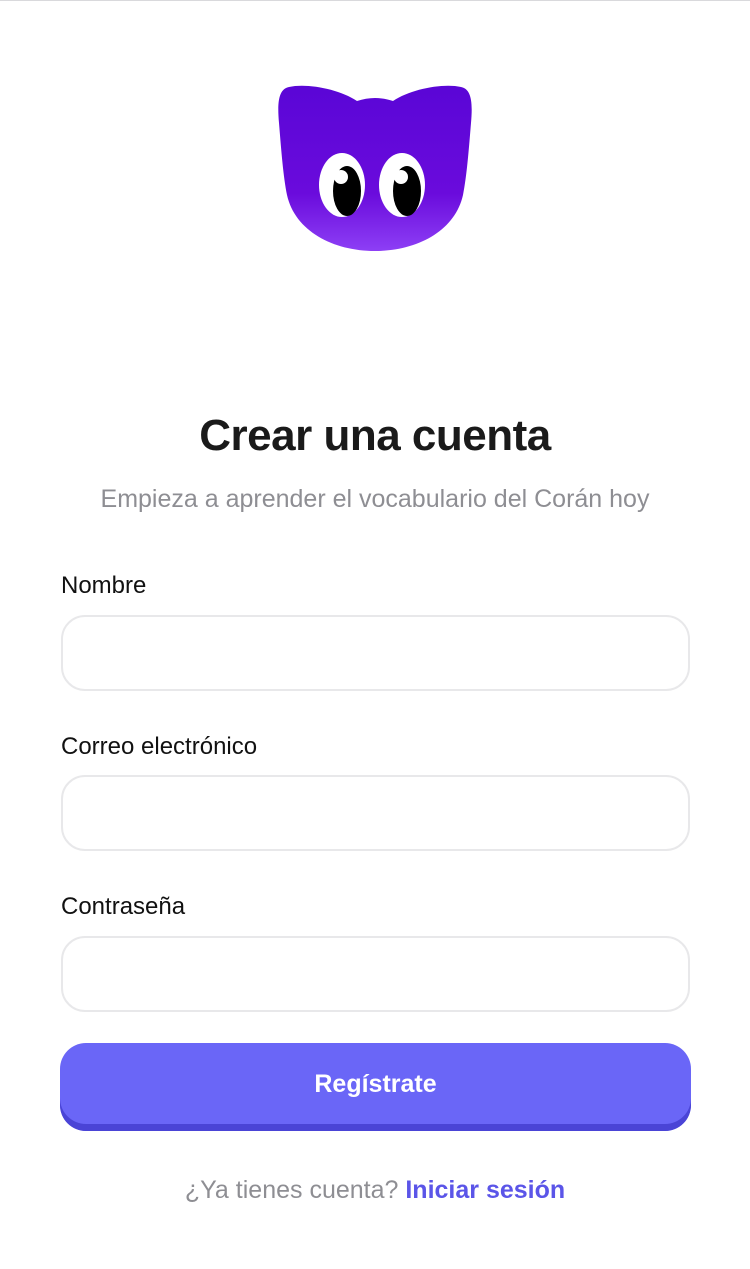 This screenshot has height=1269, width=750. I want to click on register-button: Regístrate, so click(375, 1087).